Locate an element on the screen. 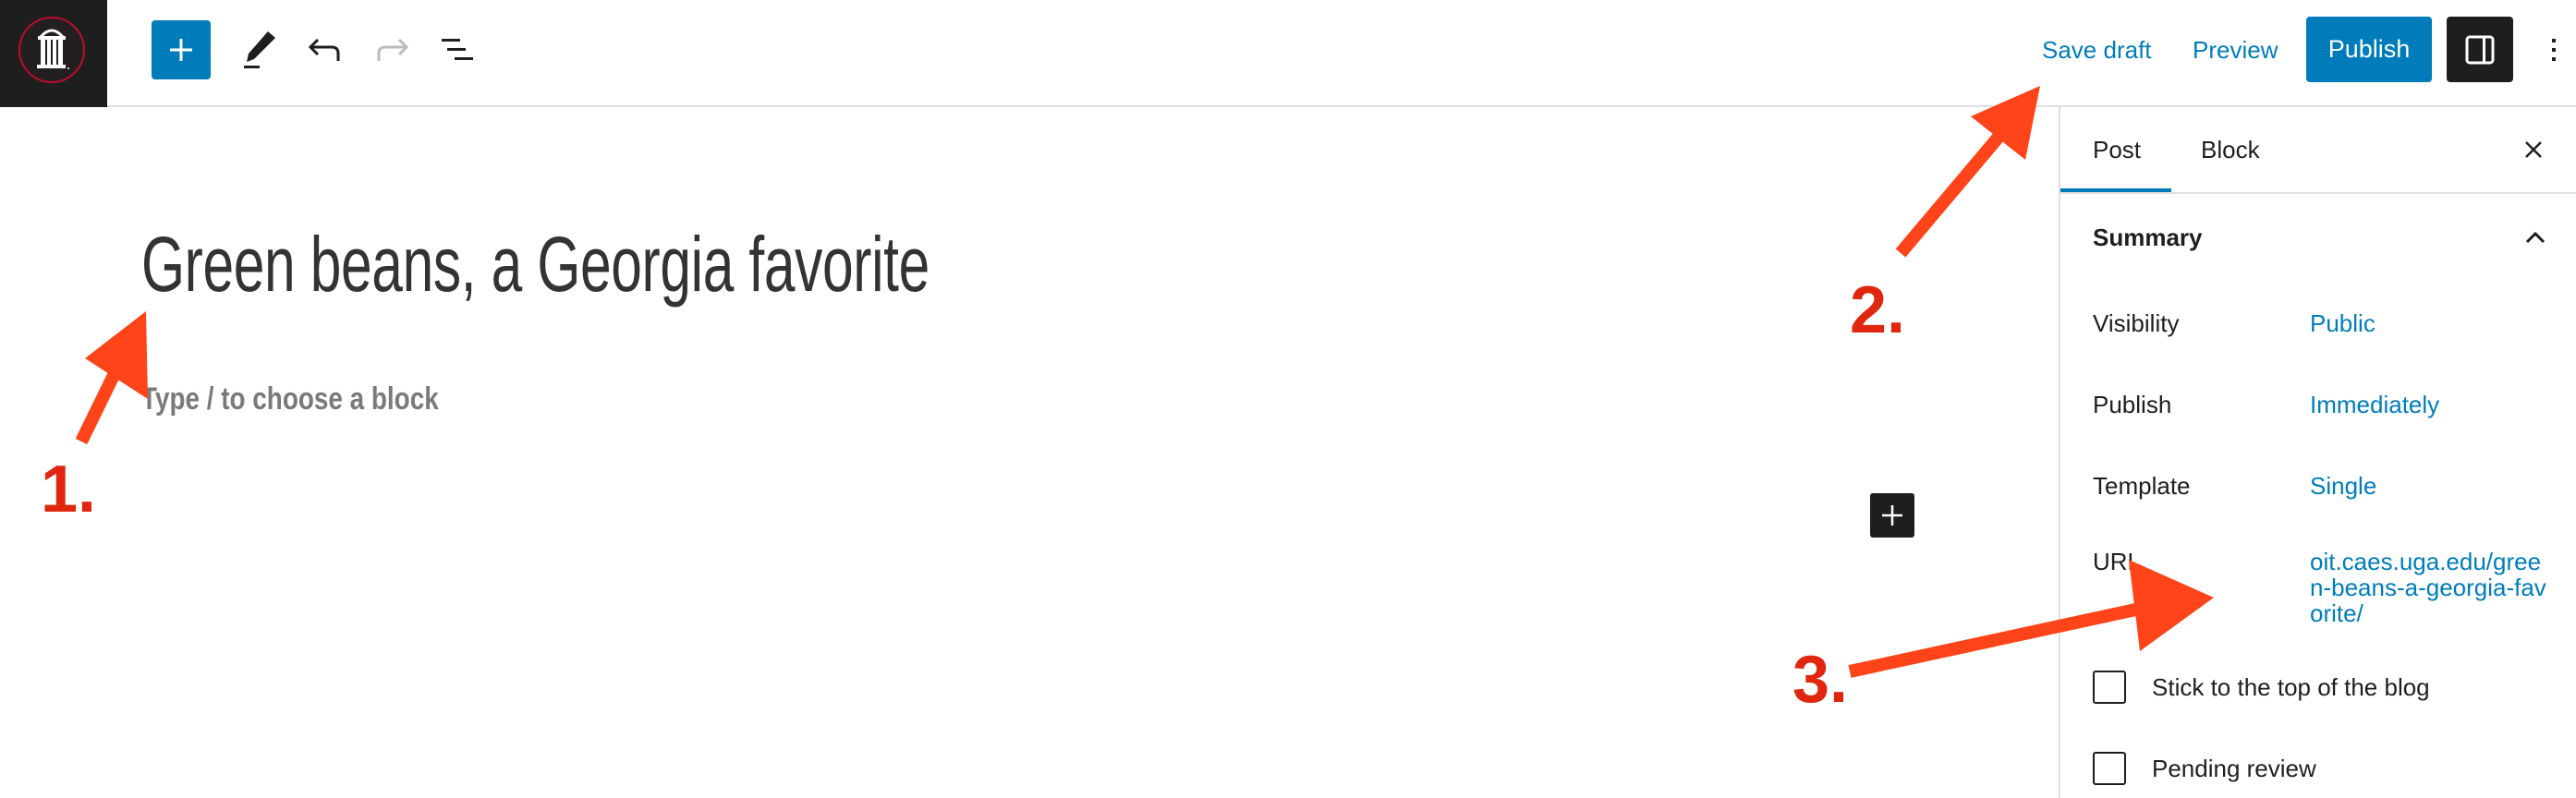  list-view-button is located at coordinates (458, 49).